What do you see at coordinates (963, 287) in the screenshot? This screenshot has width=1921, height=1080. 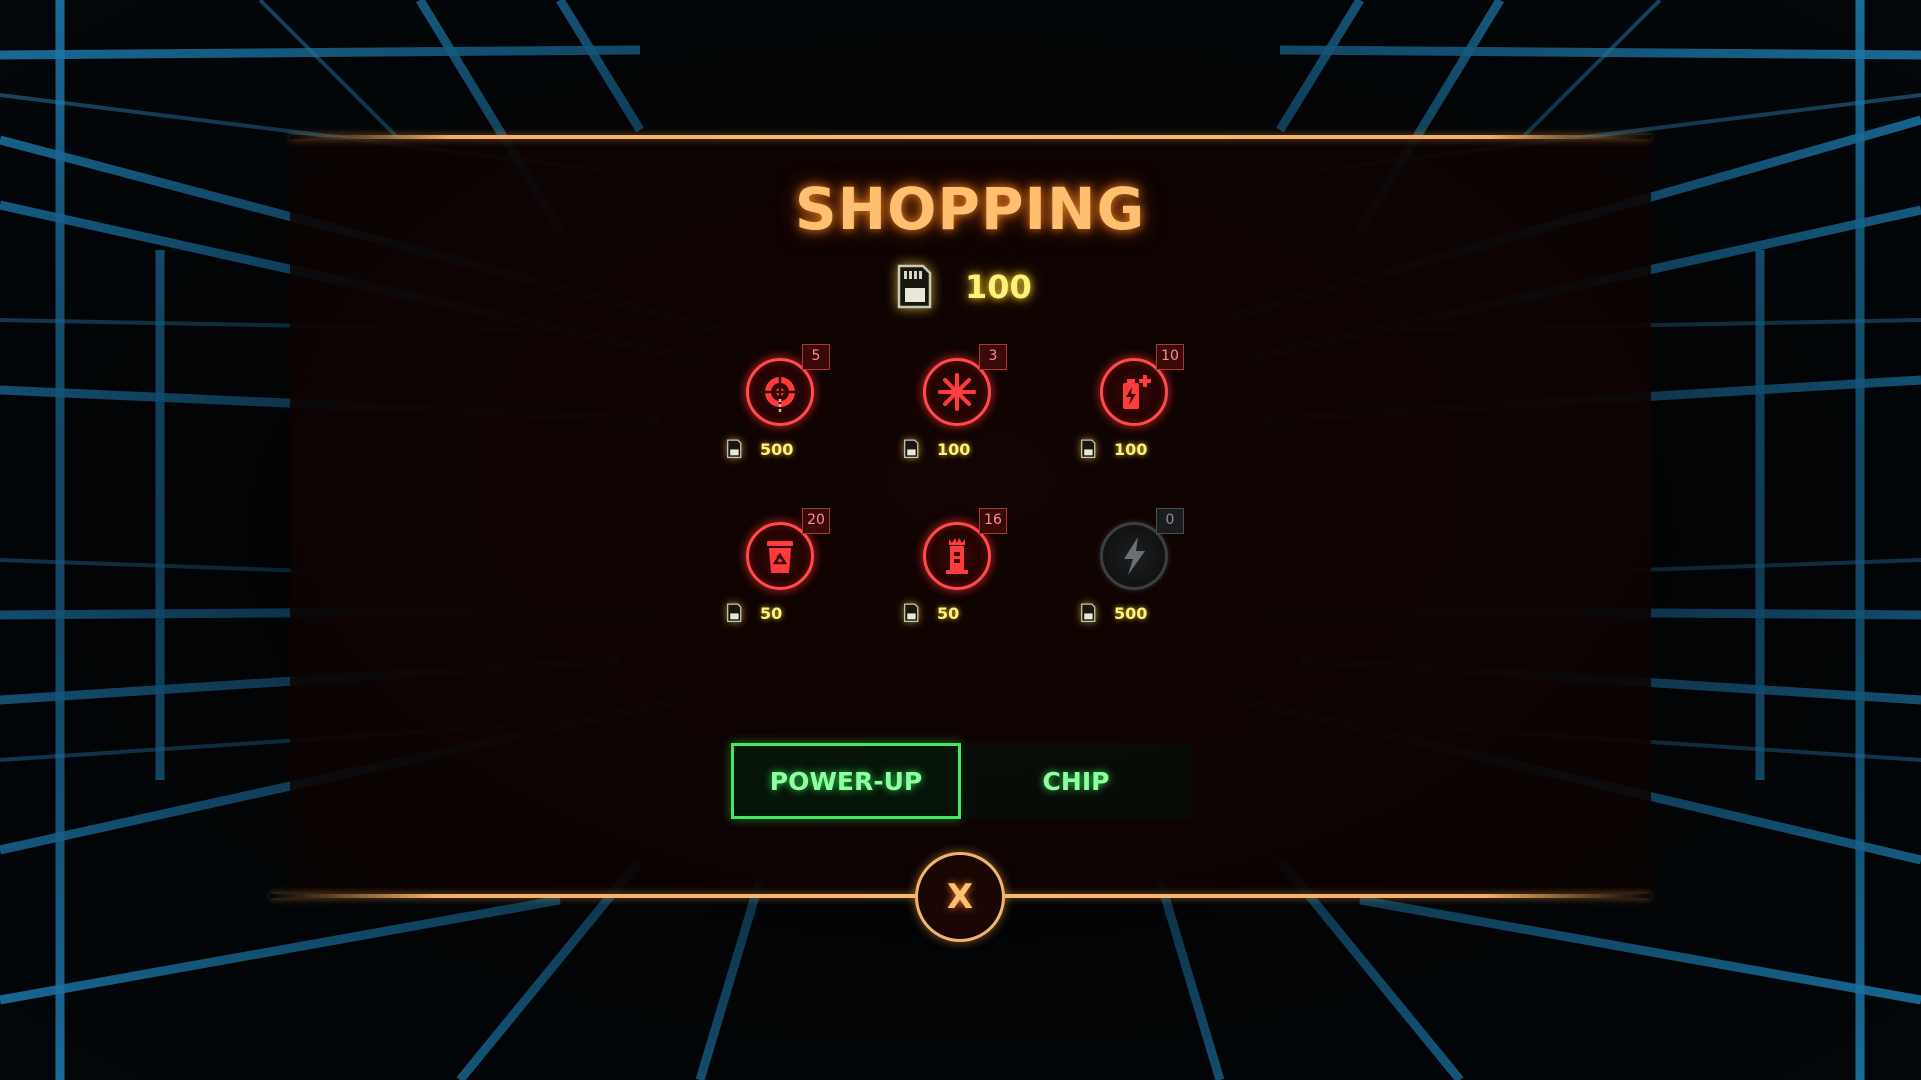 I see `currency-balance: 100` at bounding box center [963, 287].